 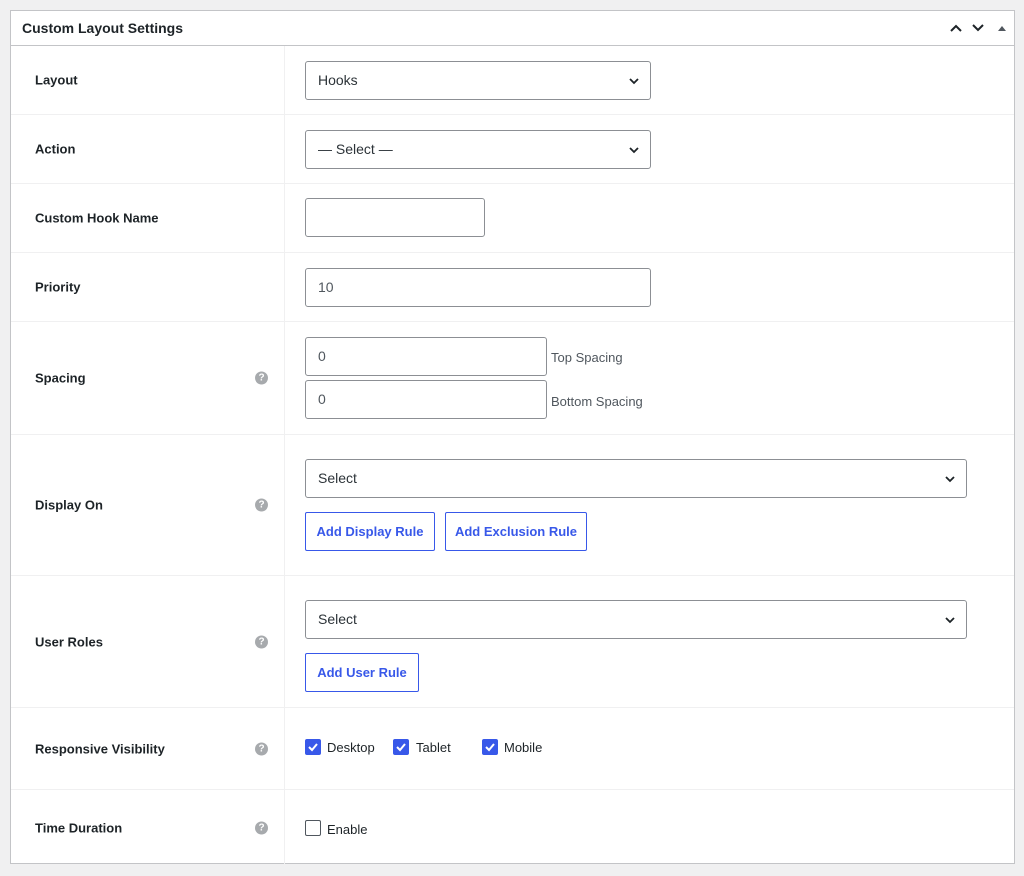 I want to click on display-on-select: Select, so click(x=636, y=478).